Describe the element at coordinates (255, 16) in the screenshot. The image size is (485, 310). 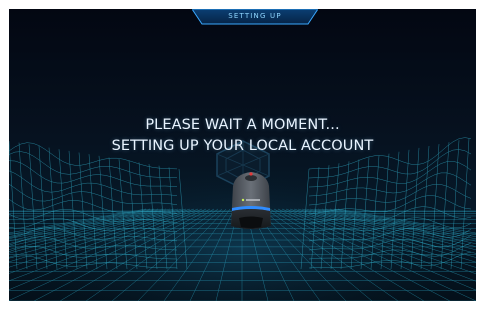
I see `page-title: SETTING UP` at that location.